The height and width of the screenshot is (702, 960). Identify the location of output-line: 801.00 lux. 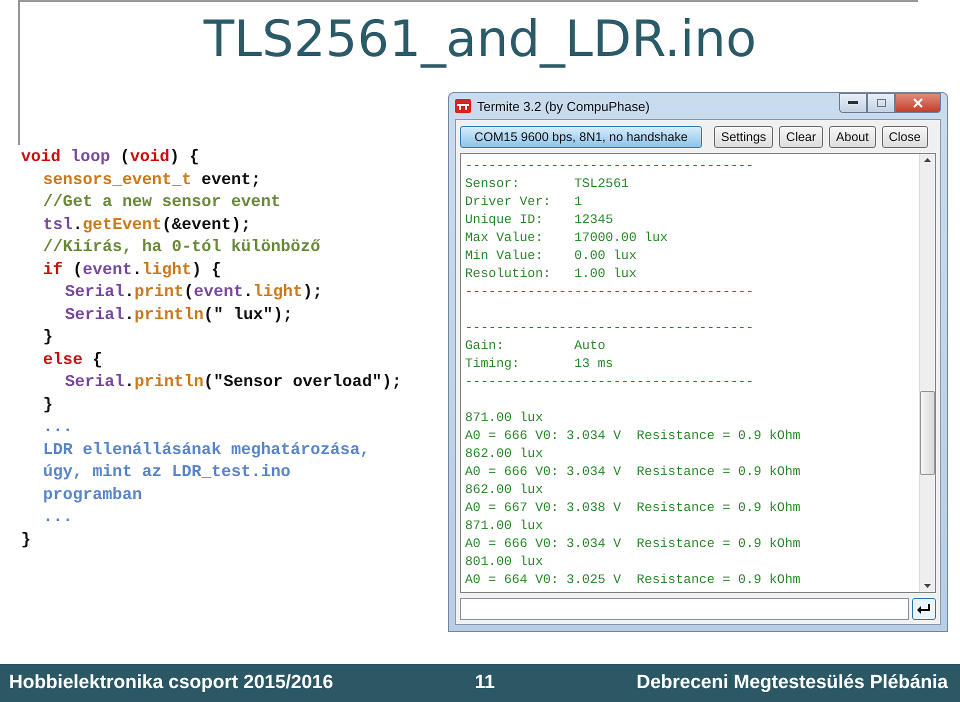
(504, 562).